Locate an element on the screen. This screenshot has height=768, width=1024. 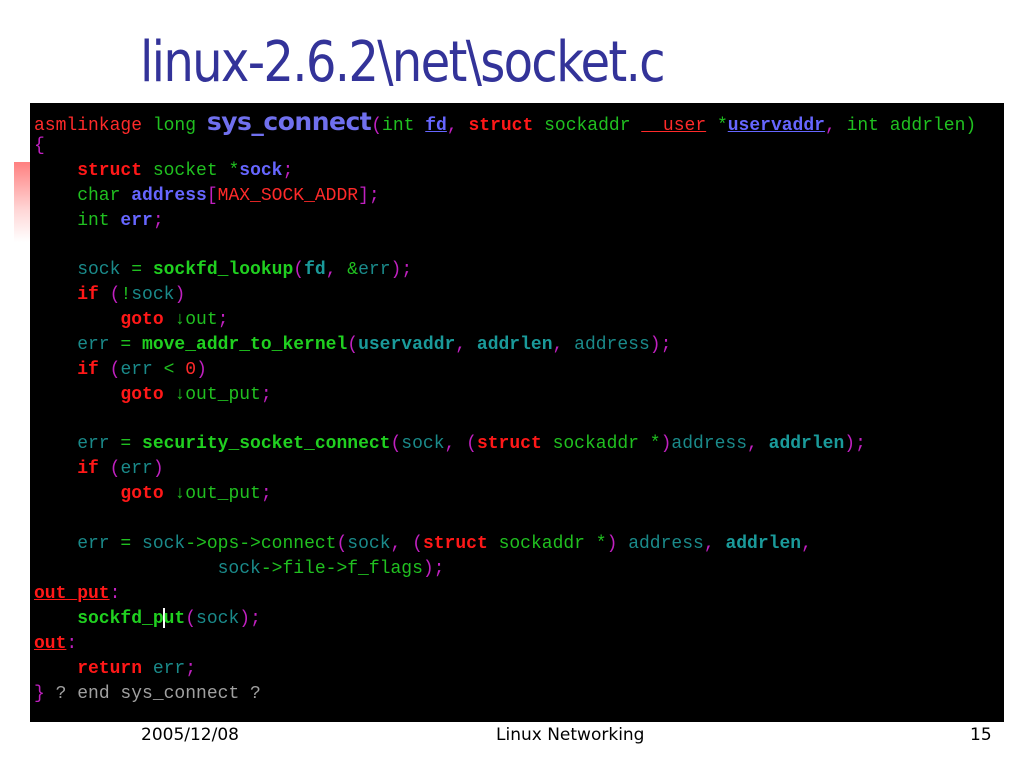
code-line: out: is located at coordinates (55, 644).